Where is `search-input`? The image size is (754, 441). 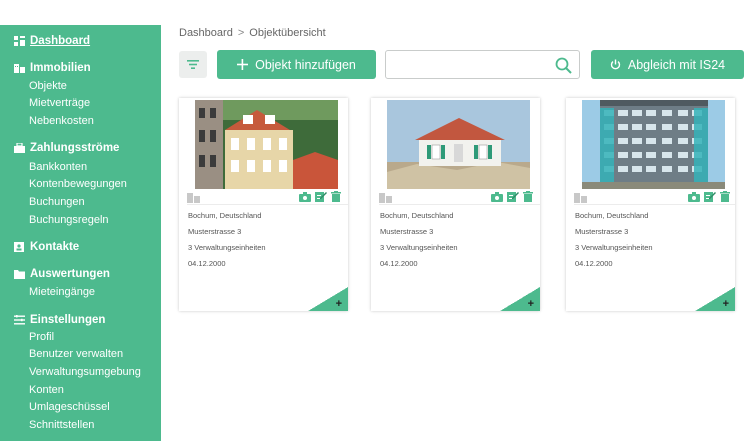 search-input is located at coordinates (472, 65).